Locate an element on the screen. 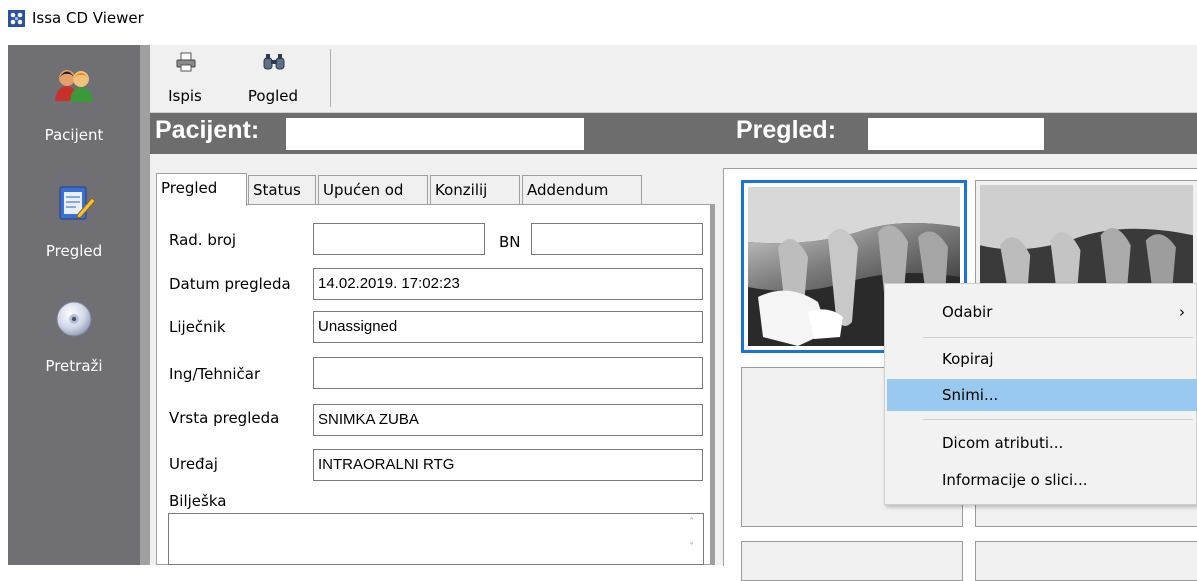 The height and width of the screenshot is (581, 1197). tab-label: Upućen od is located at coordinates (363, 190).